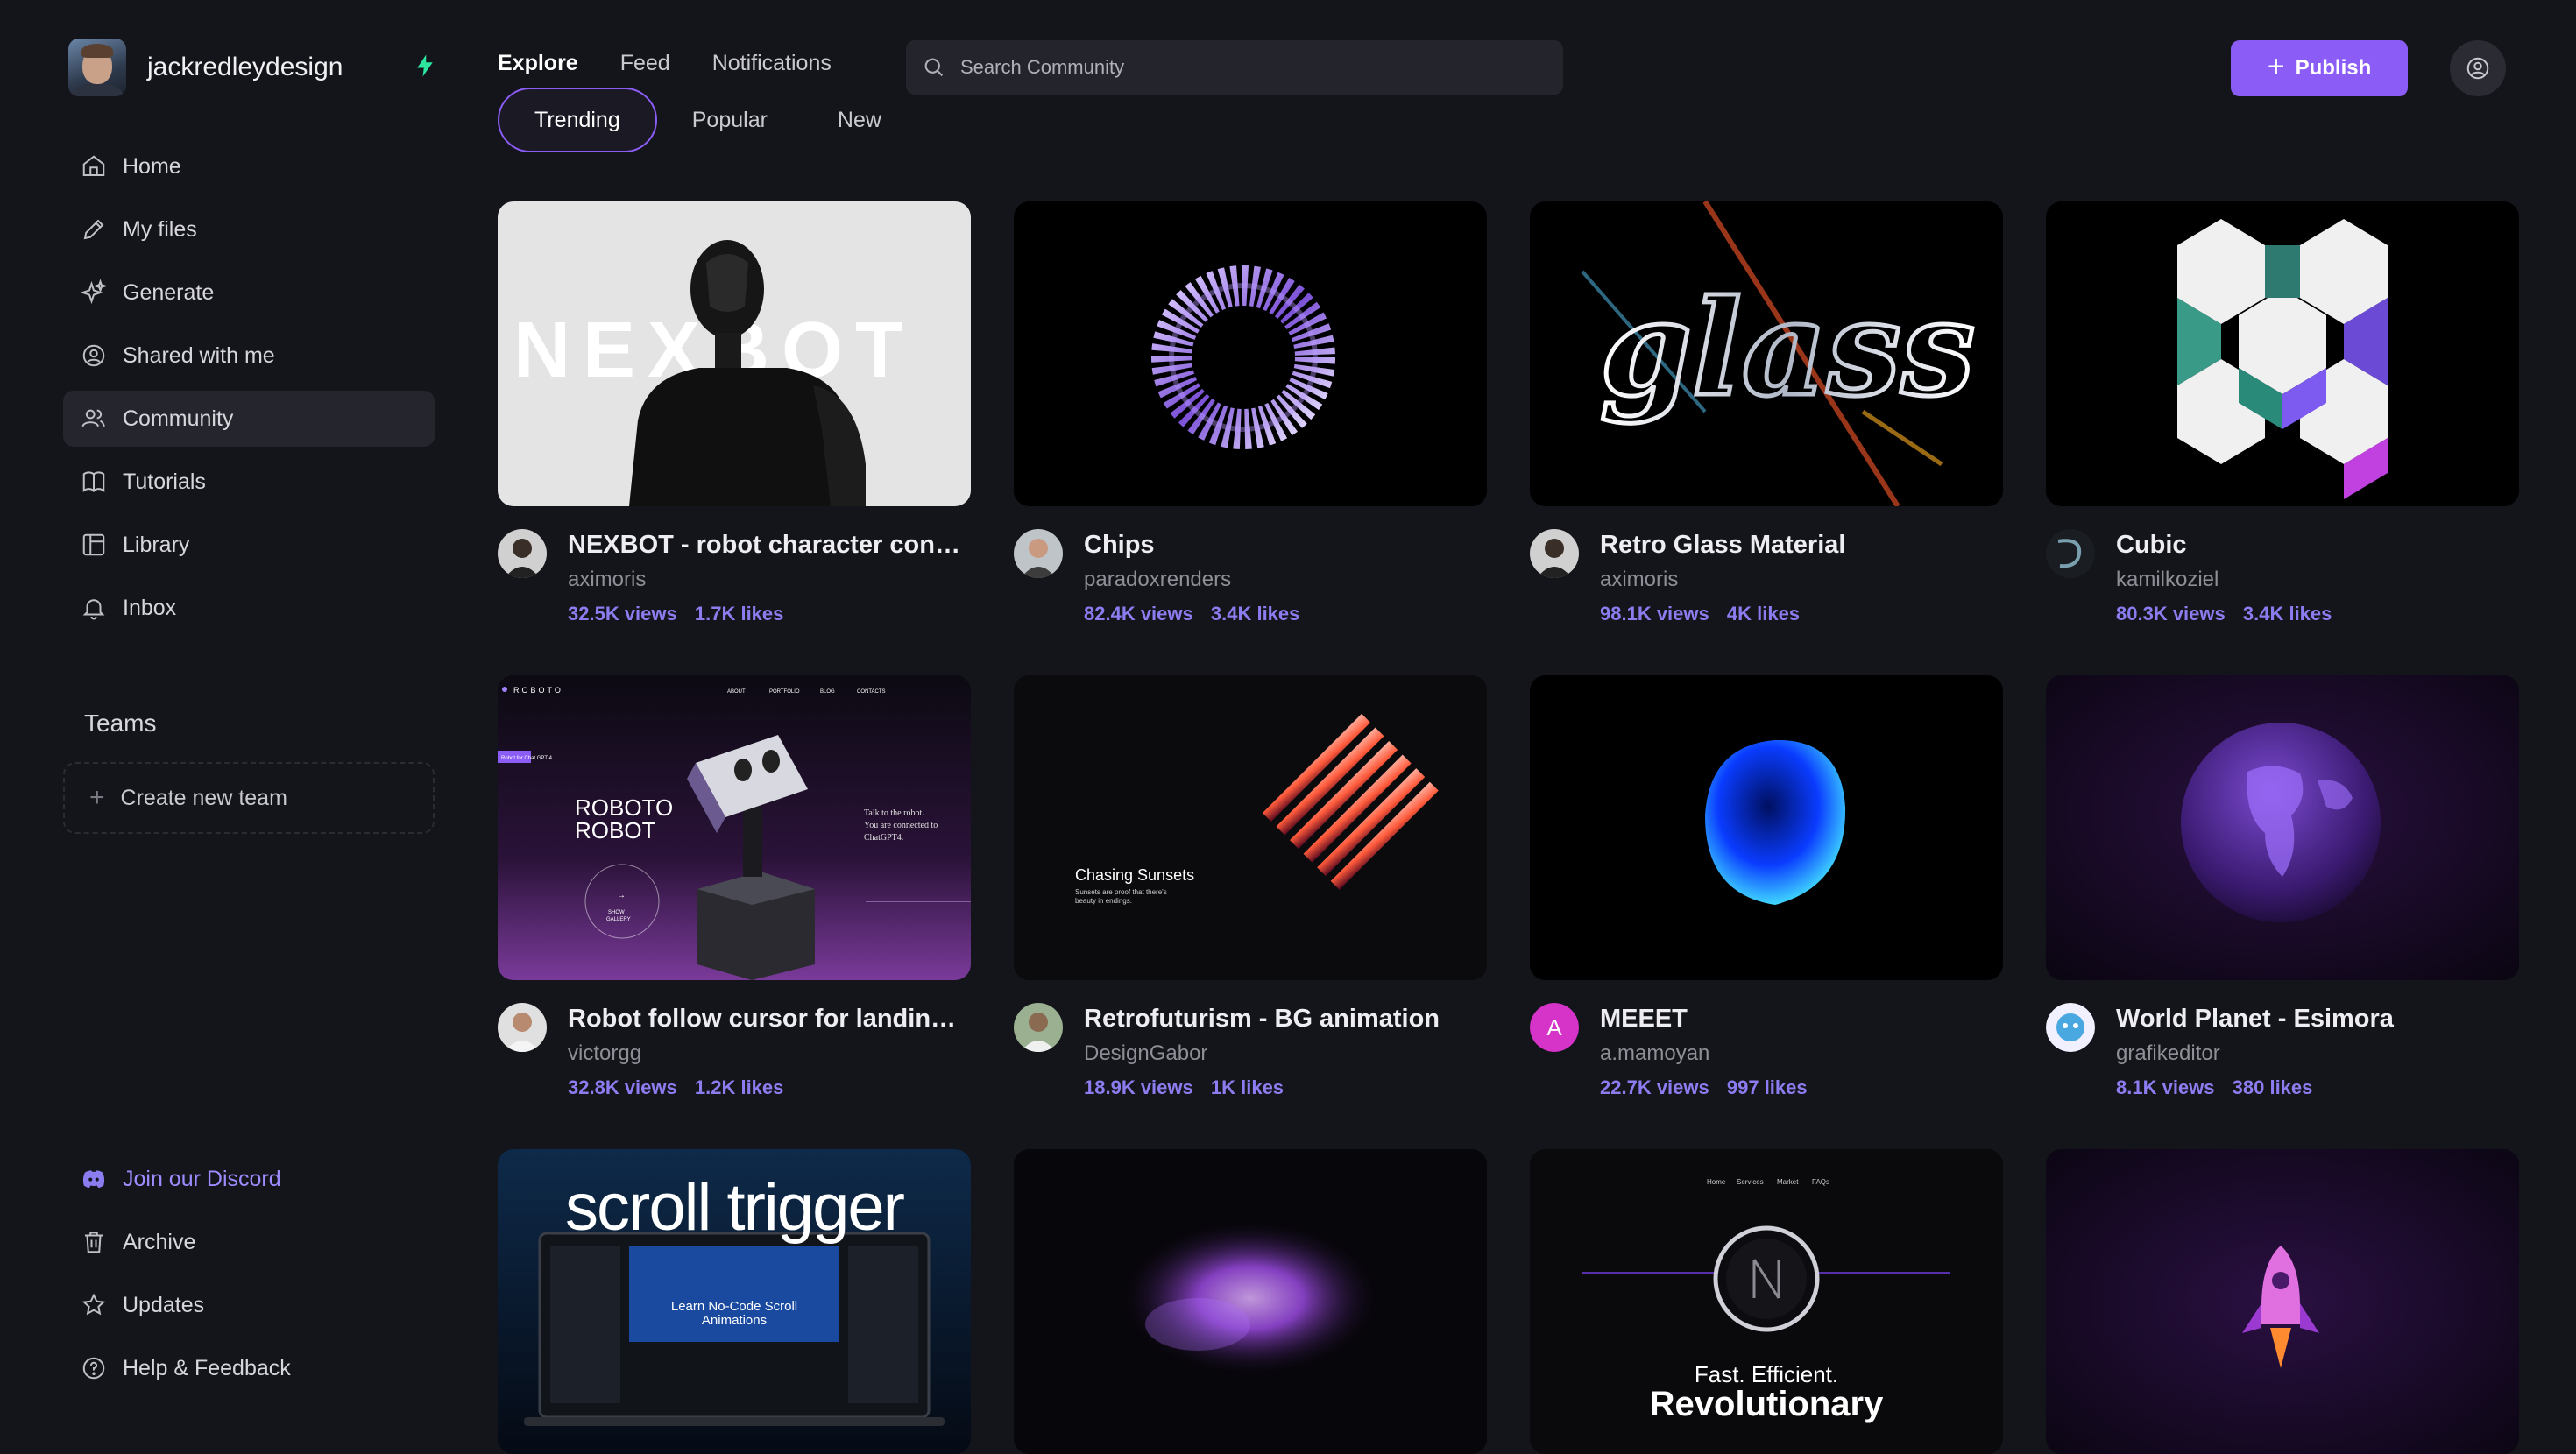  Describe the element at coordinates (97, 797) in the screenshot. I see `plus-icon: +` at that location.